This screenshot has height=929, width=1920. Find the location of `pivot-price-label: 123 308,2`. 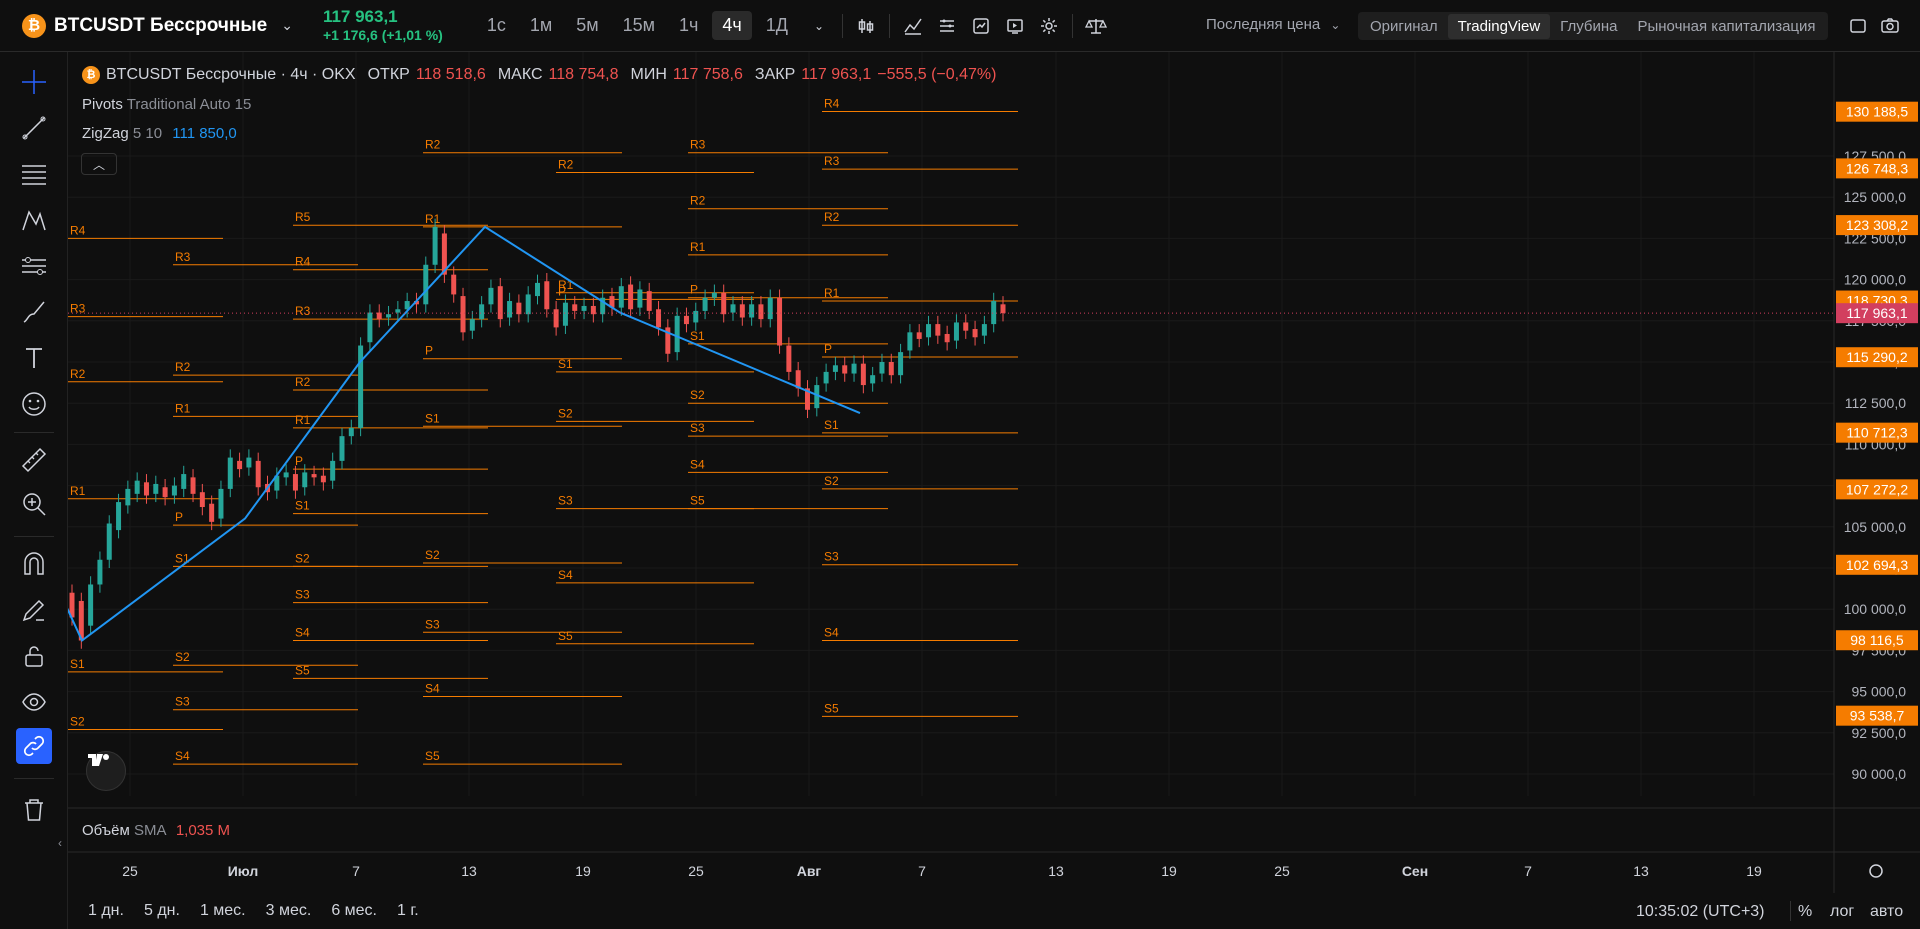

pivot-price-label: 123 308,2 is located at coordinates (1877, 225).